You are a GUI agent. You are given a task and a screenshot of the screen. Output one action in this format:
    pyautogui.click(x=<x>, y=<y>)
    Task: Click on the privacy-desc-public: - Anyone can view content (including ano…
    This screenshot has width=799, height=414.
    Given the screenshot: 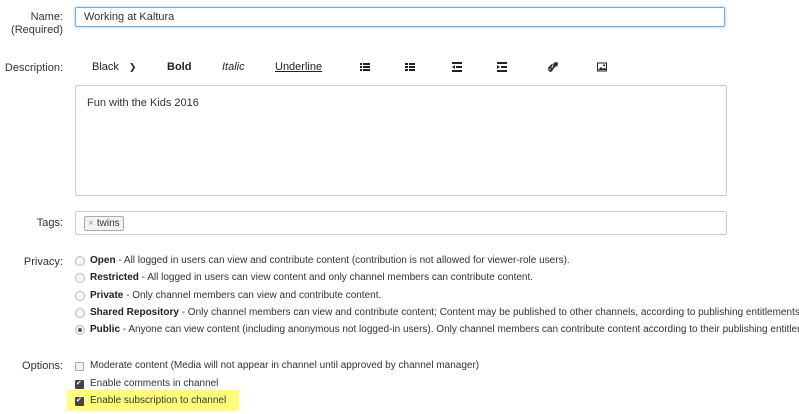 What is the action you would take?
    pyautogui.click(x=459, y=329)
    